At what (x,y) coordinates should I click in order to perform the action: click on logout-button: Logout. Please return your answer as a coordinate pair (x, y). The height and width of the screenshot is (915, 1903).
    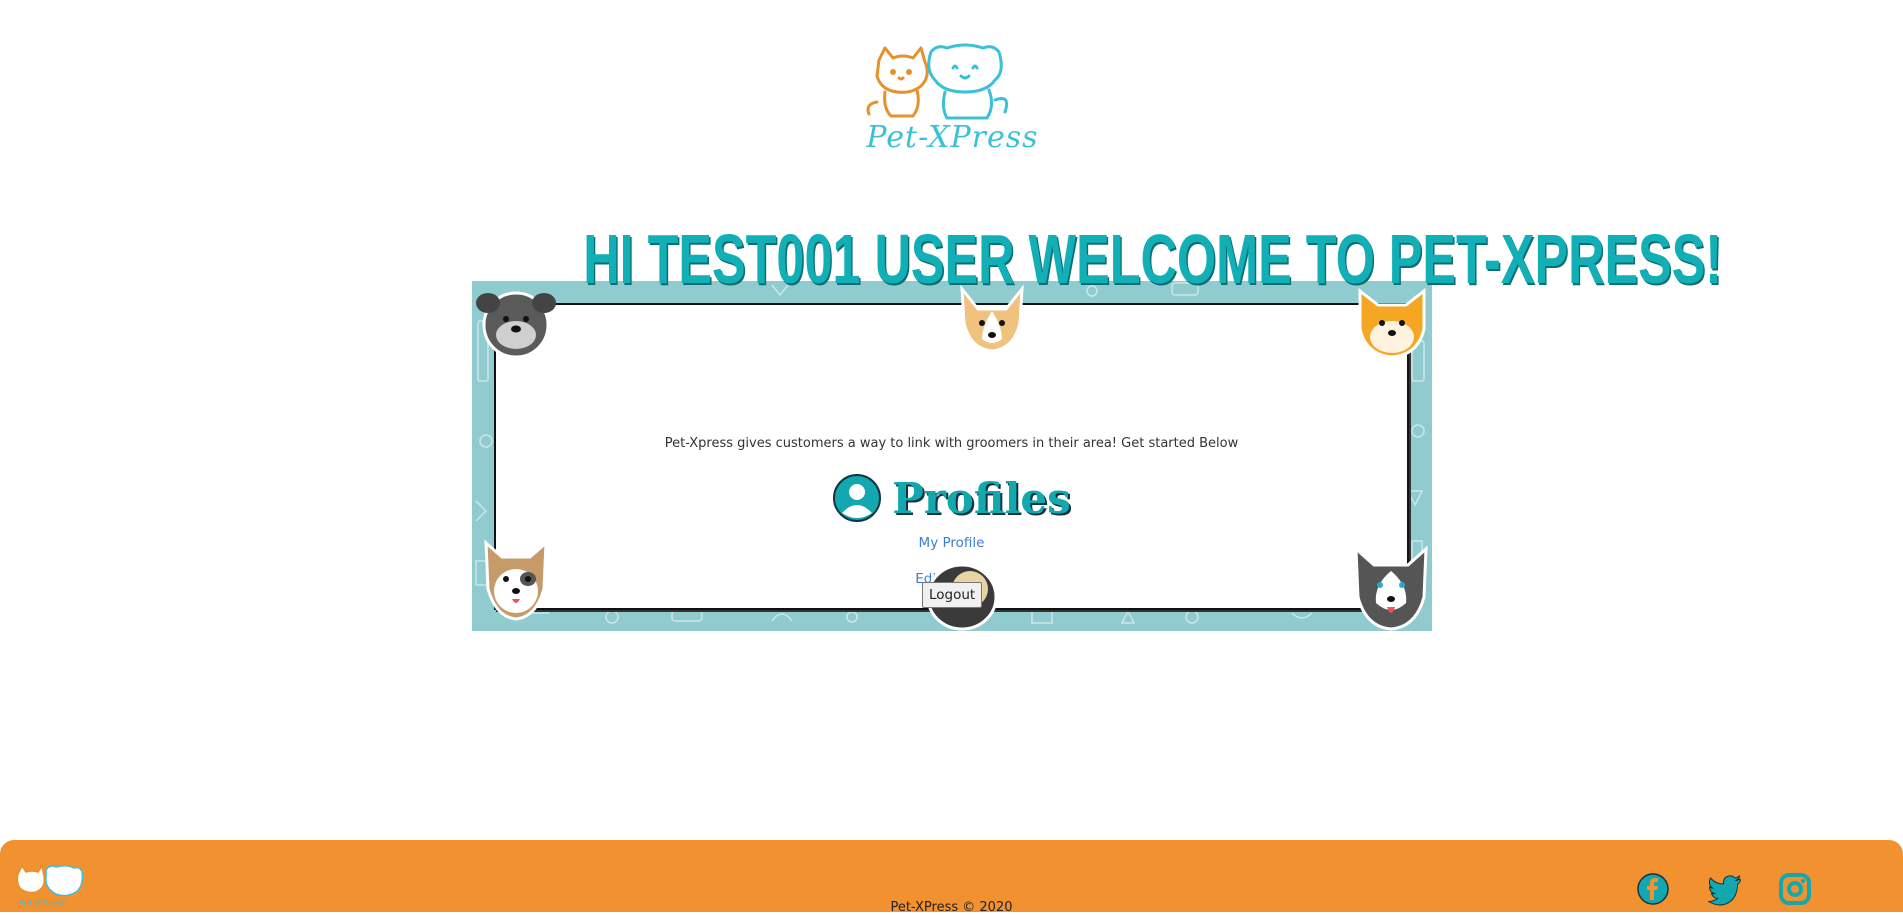
    Looking at the image, I should click on (952, 595).